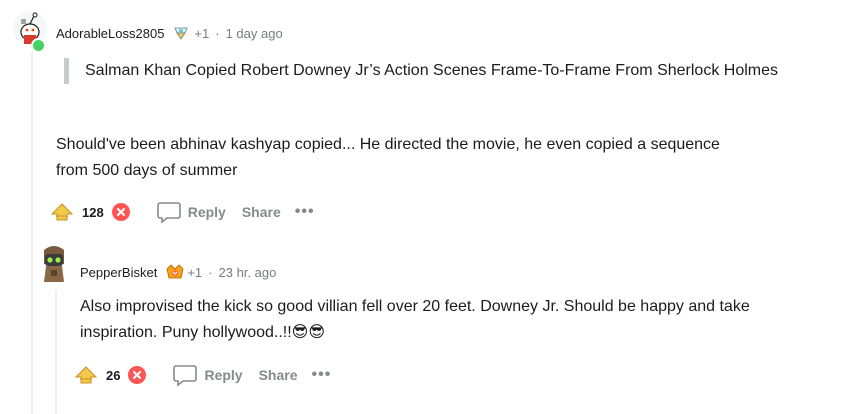  I want to click on vote-controls: 128, so click(90, 212).